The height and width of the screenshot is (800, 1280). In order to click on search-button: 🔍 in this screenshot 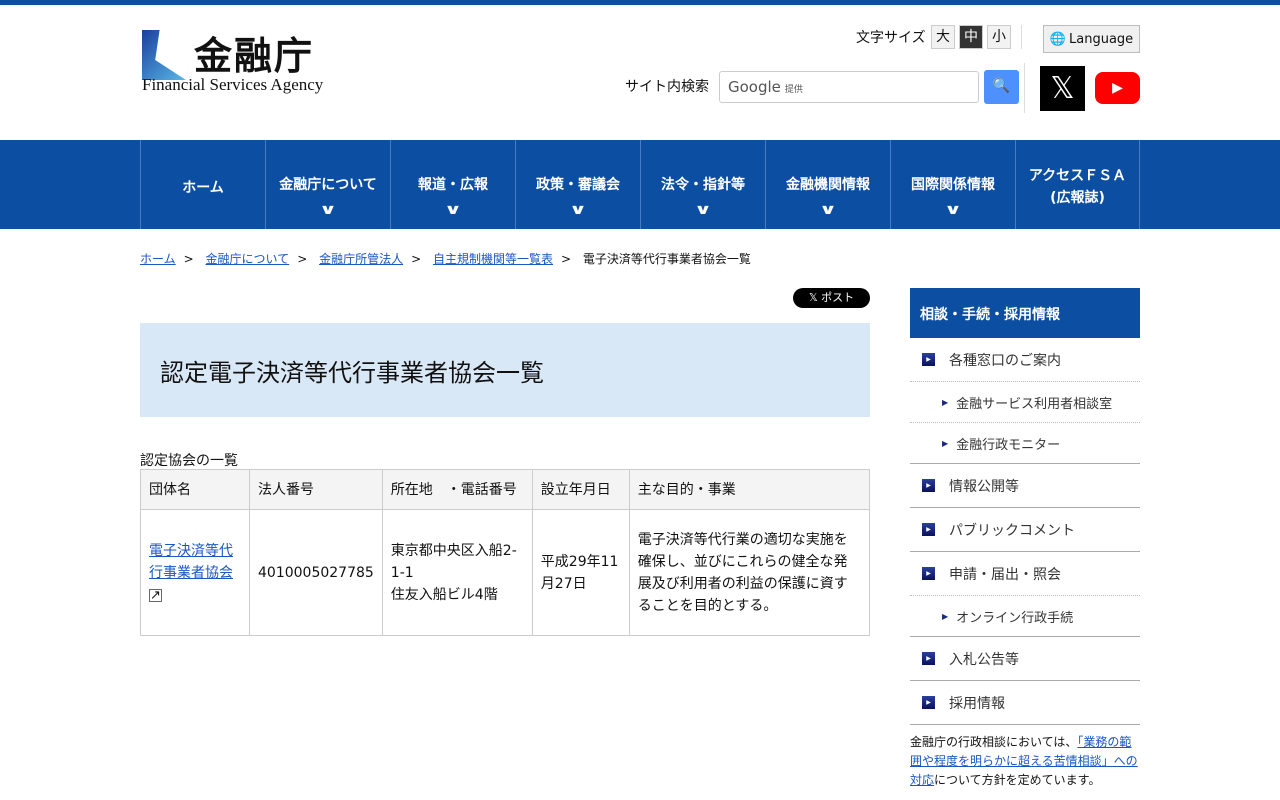, I will do `click(1001, 87)`.